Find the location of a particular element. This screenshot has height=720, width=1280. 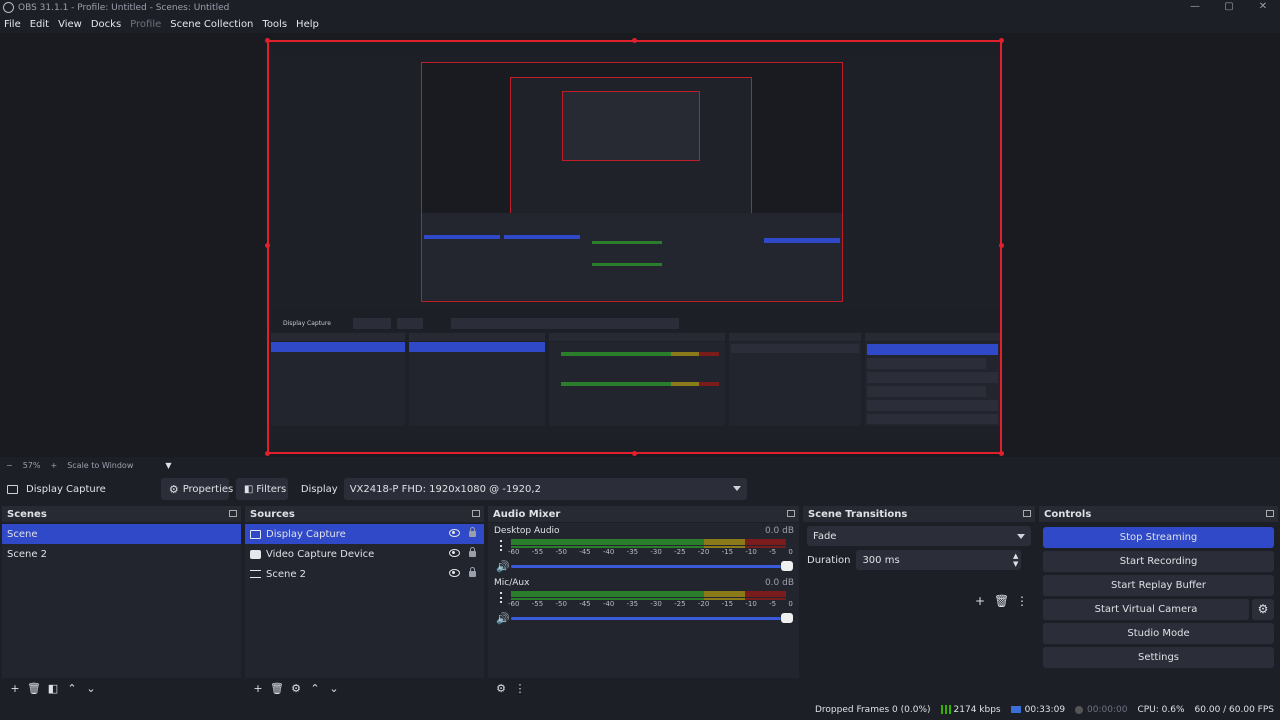

decrement-icon: ▼ is located at coordinates (1015, 564).